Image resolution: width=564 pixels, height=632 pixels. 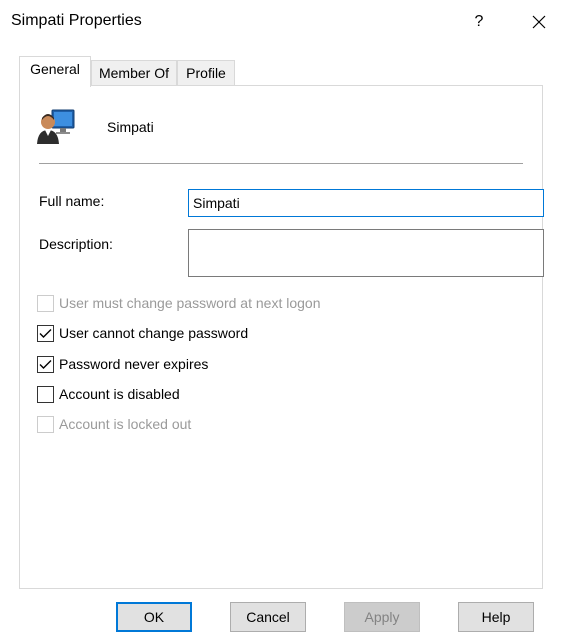 I want to click on option-must-change-password: User must change password at next logon, so click(x=178, y=303).